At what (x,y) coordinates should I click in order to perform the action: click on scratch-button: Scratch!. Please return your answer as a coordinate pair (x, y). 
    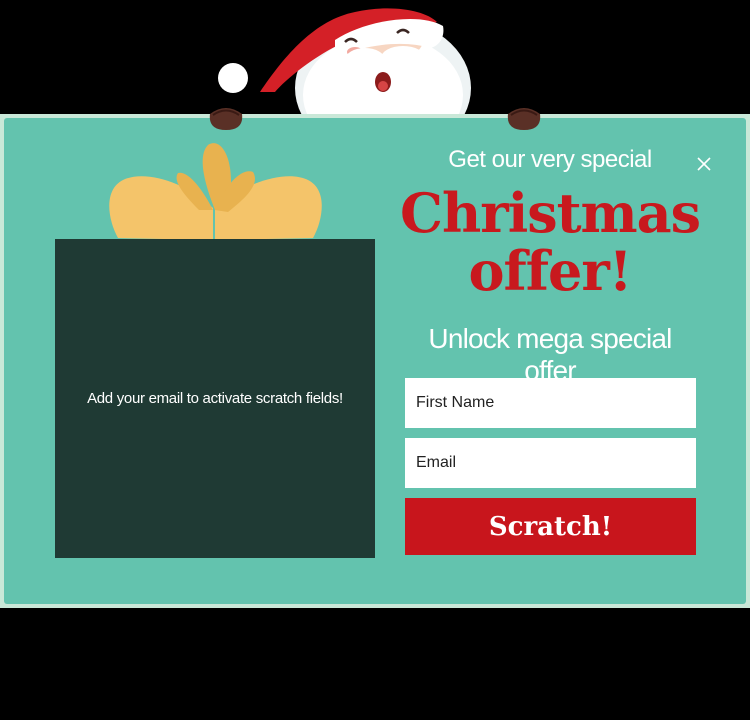
    Looking at the image, I should click on (550, 526).